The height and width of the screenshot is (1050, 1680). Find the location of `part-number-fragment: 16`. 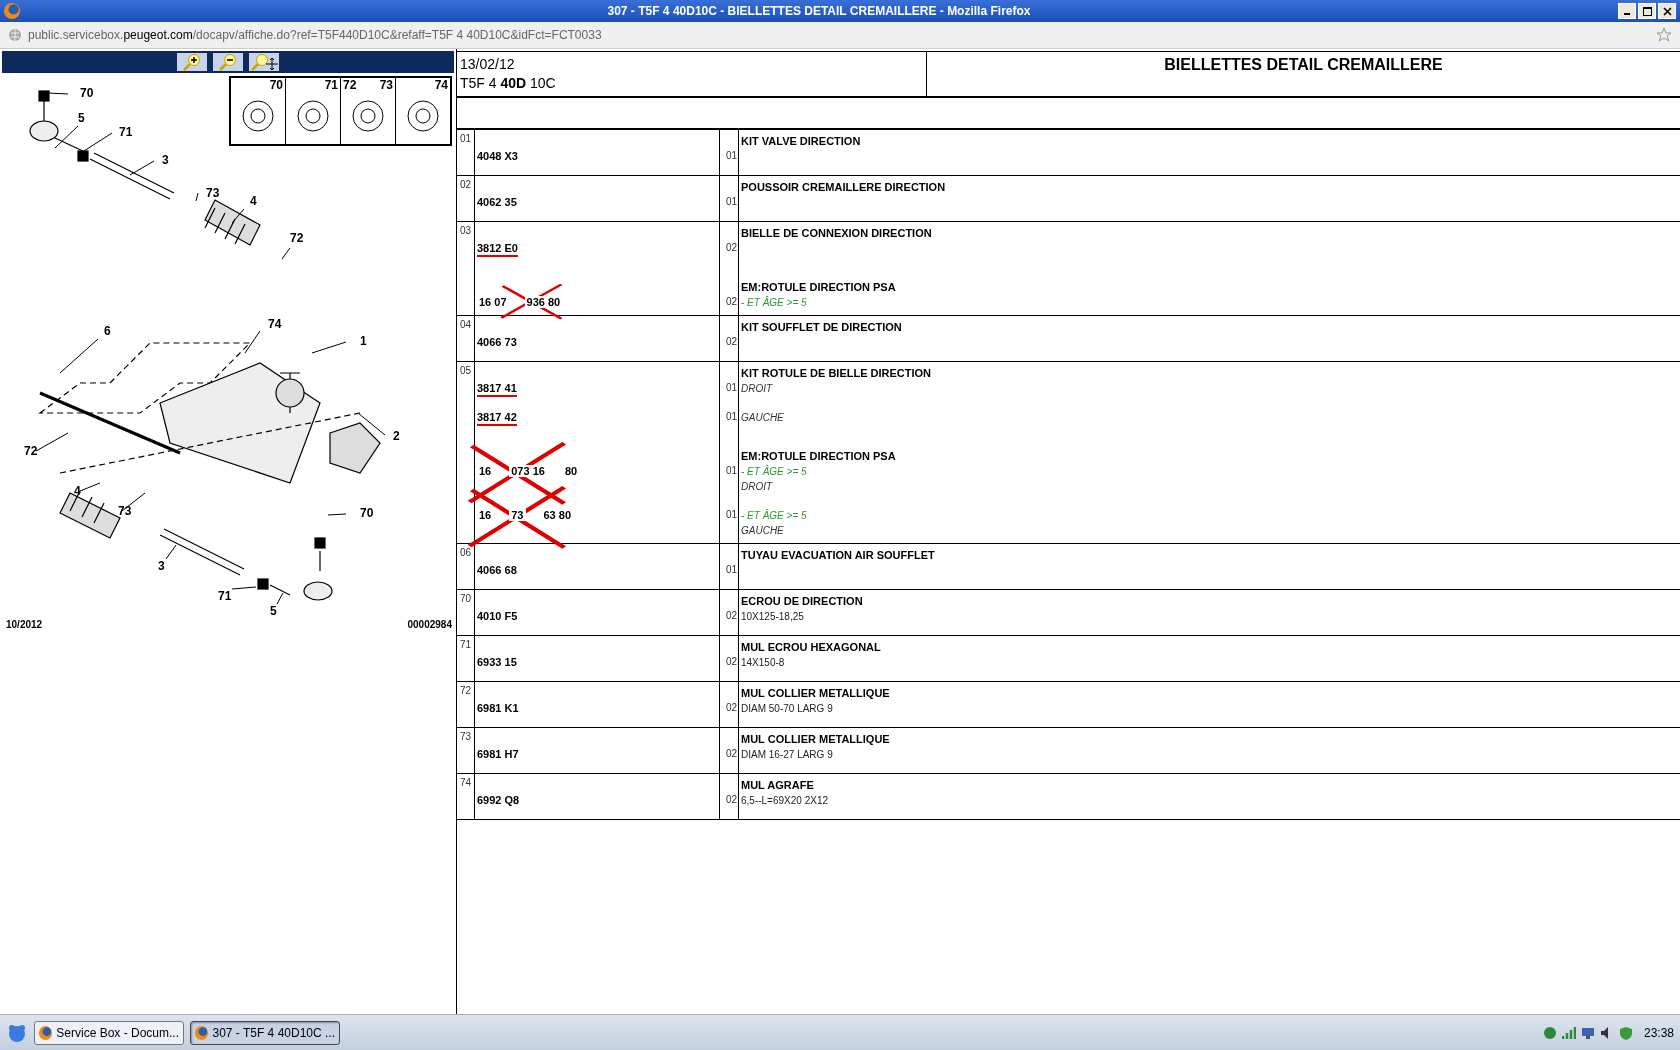

part-number-fragment: 16 is located at coordinates (485, 514).